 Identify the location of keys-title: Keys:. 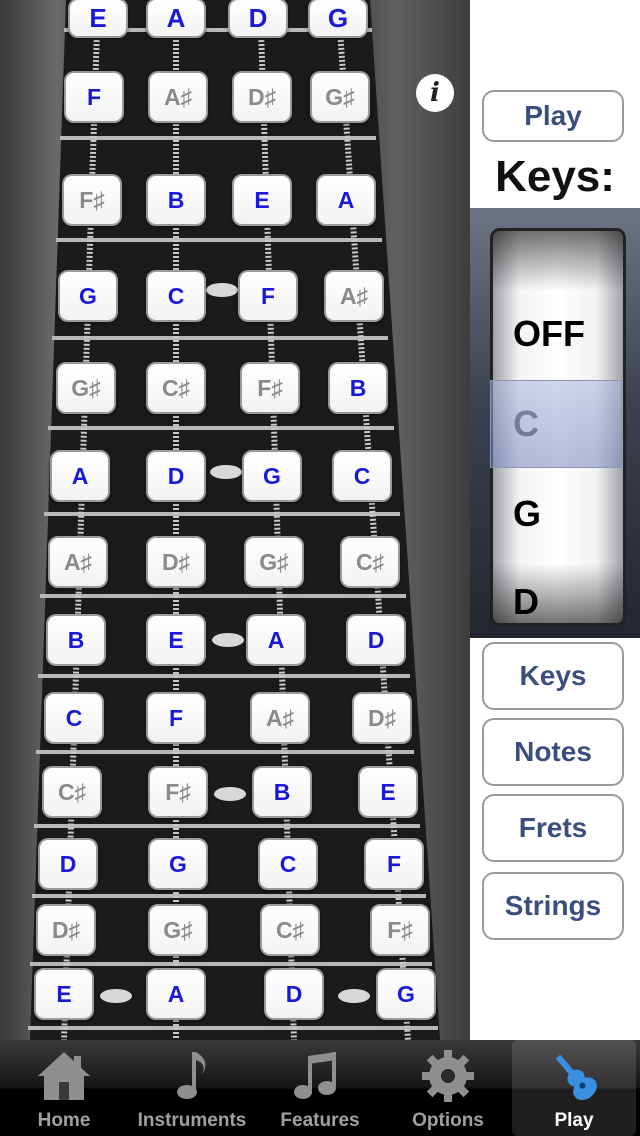
(555, 176).